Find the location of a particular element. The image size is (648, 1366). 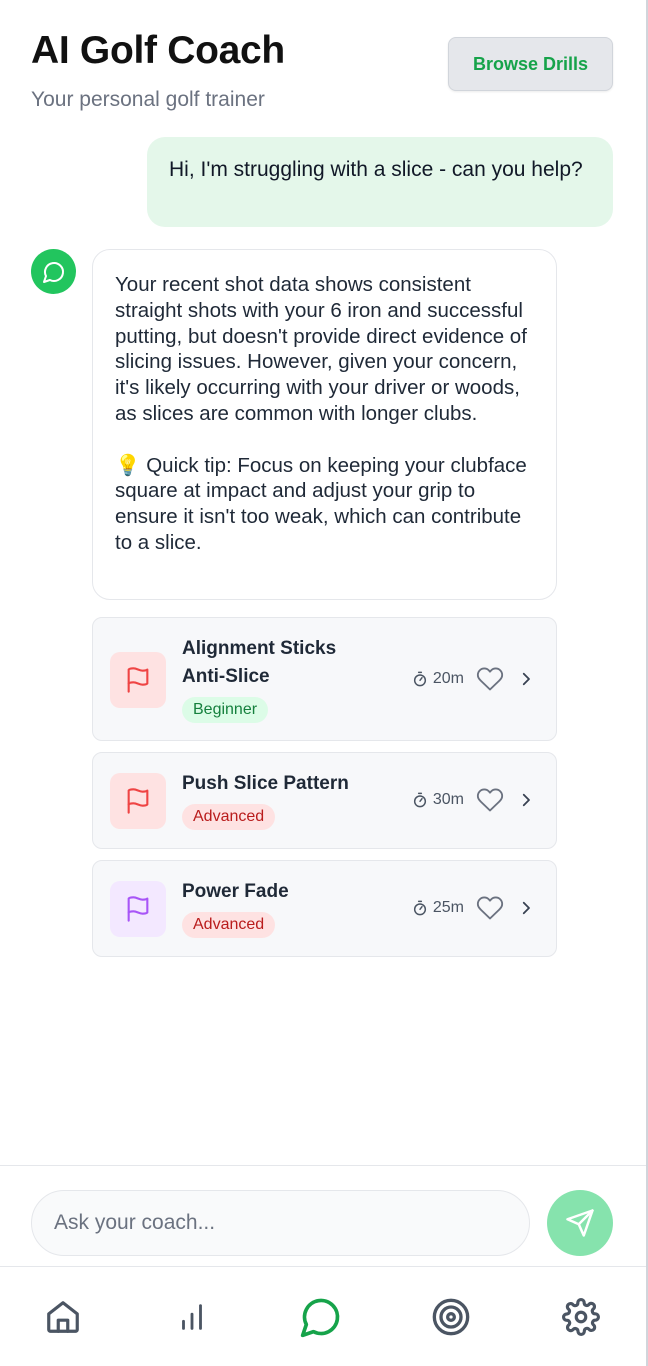

nav-target is located at coordinates (451, 1317).